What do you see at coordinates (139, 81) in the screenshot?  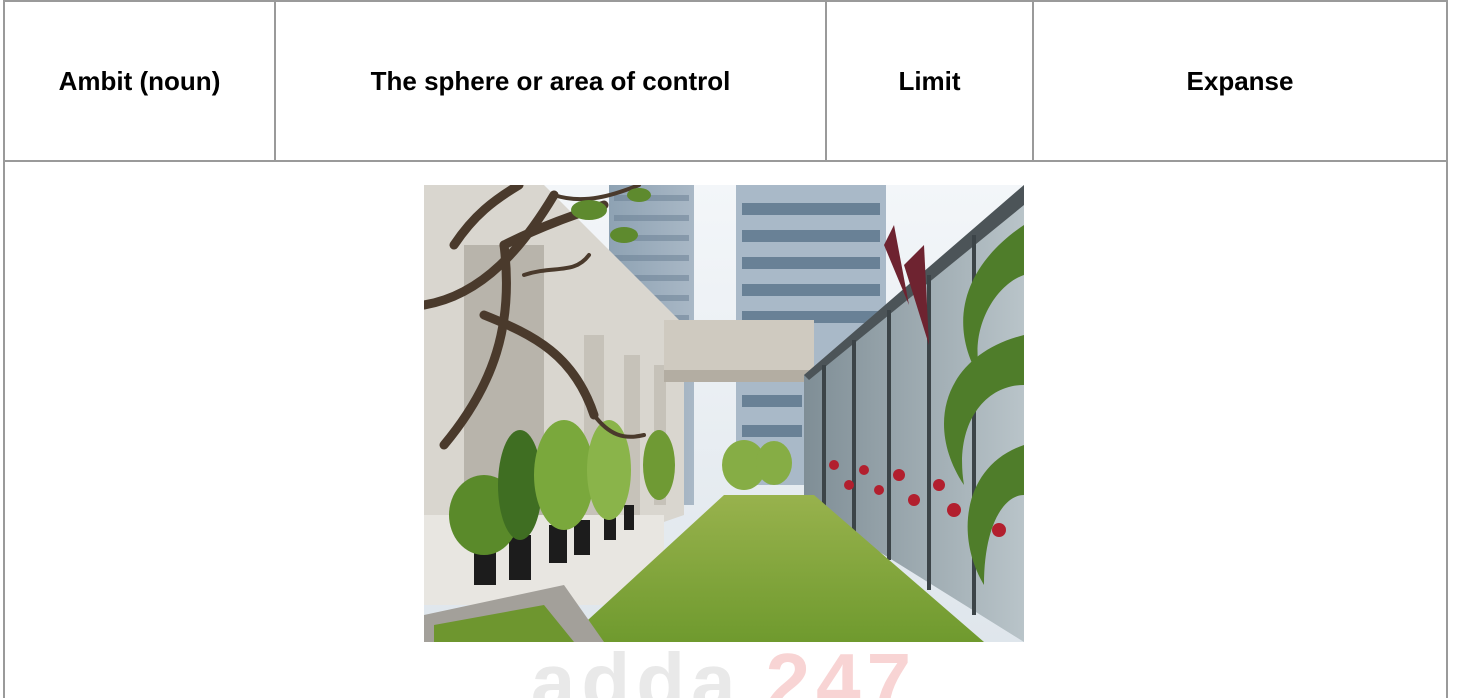 I see `word-cell: Ambit (noun)` at bounding box center [139, 81].